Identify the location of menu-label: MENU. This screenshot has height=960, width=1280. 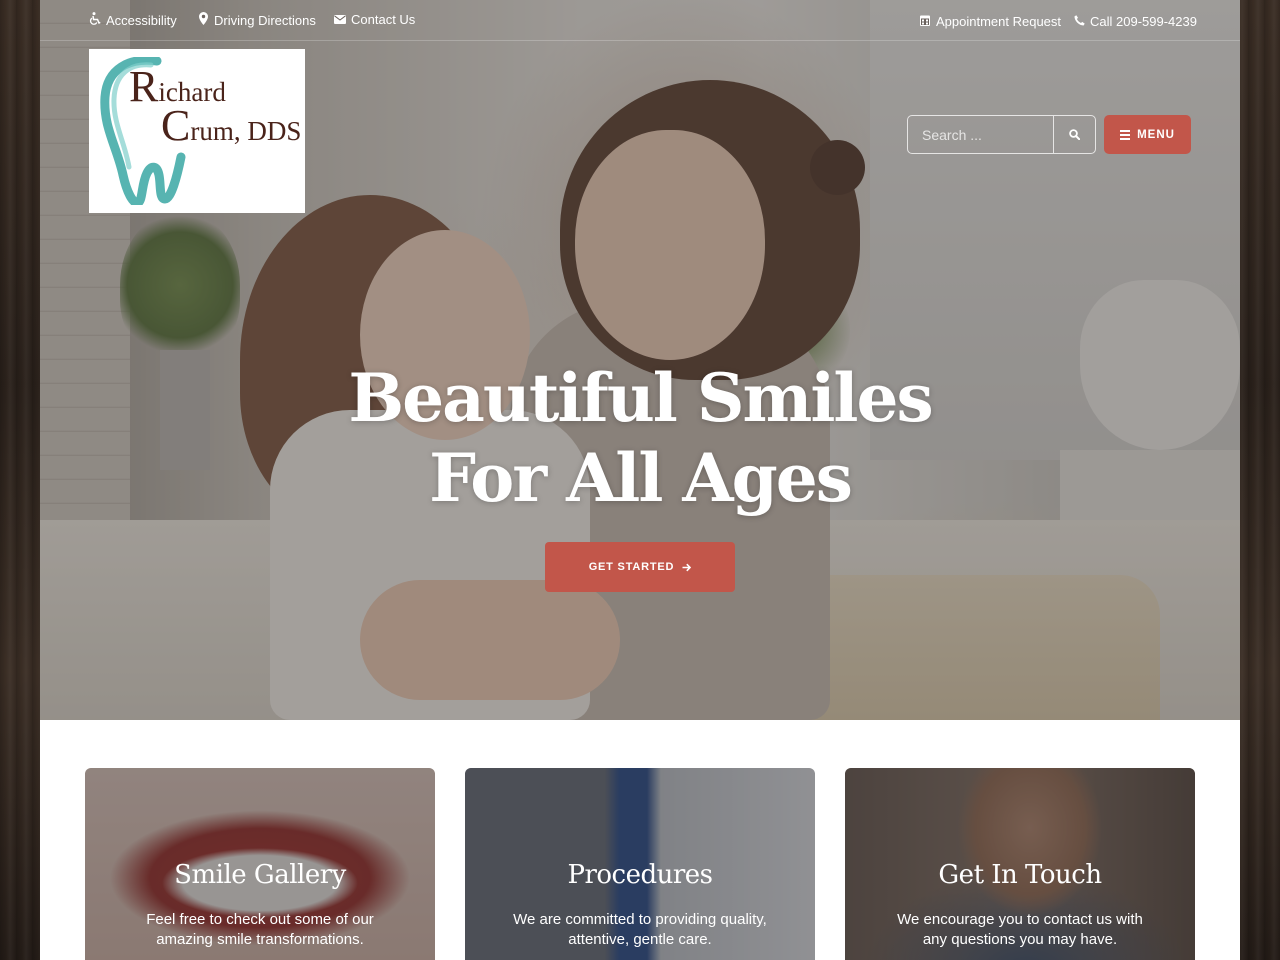
(1156, 134).